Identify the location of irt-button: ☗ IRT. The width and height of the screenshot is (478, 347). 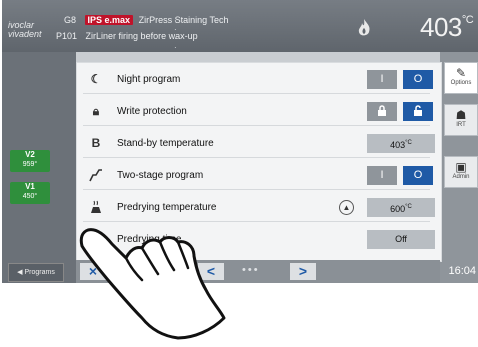
(461, 120).